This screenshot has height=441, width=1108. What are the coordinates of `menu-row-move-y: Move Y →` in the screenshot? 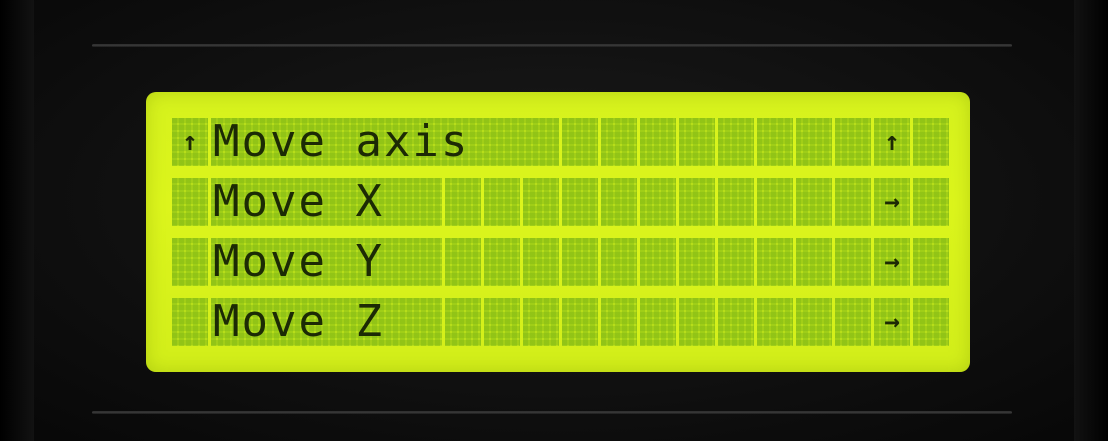 It's located at (562, 262).